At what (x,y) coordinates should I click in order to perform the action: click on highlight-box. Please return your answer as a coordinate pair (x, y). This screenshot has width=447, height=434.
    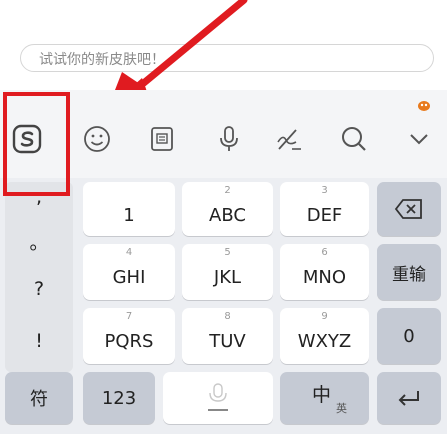
    Looking at the image, I should click on (36, 144).